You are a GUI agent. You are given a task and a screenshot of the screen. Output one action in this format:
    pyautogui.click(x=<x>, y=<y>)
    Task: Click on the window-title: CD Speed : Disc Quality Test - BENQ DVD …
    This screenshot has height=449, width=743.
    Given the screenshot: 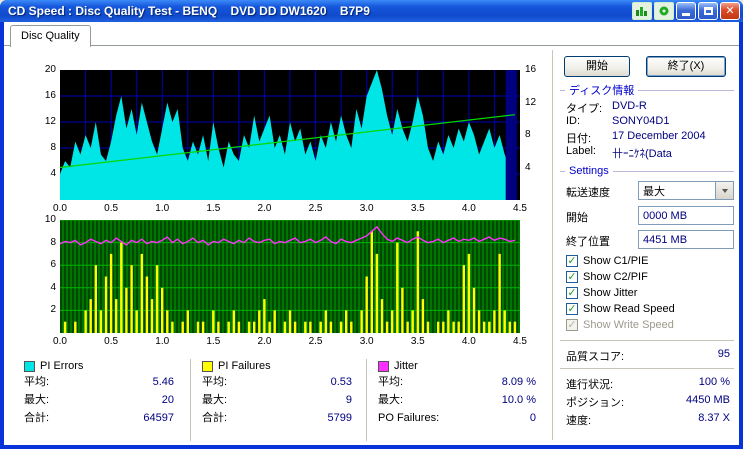 What is the action you would take?
    pyautogui.click(x=189, y=11)
    